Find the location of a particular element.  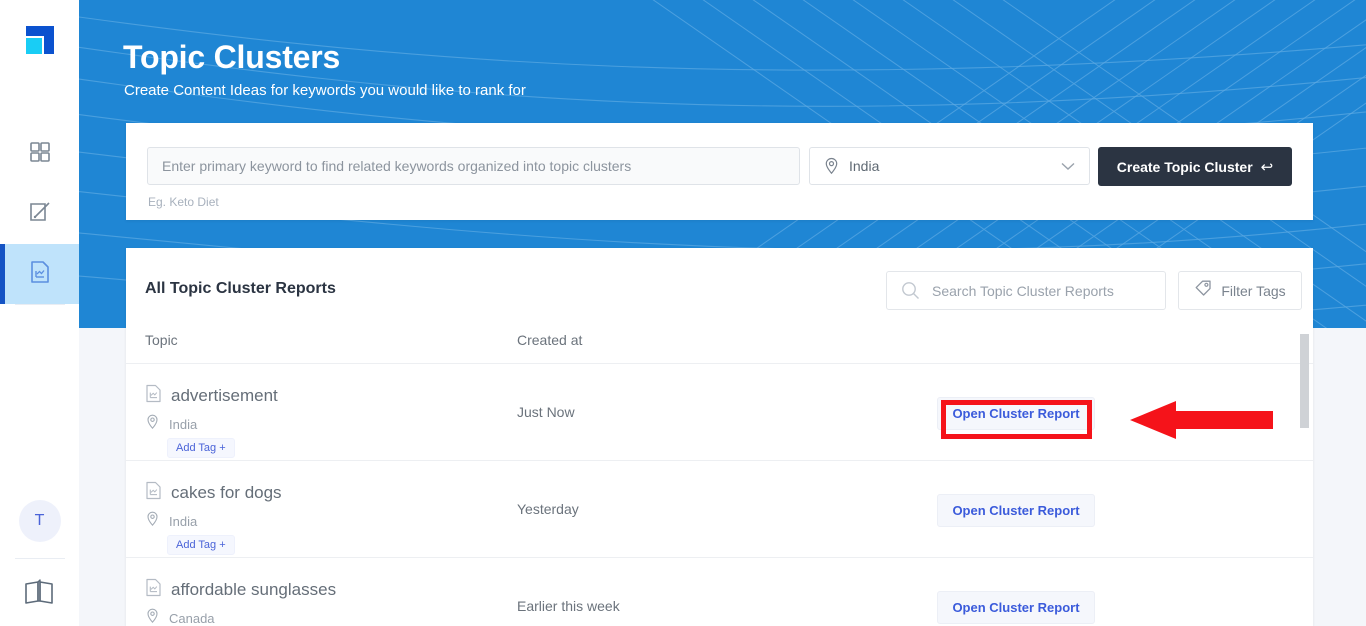

chevron-down-icon is located at coordinates (1068, 166).